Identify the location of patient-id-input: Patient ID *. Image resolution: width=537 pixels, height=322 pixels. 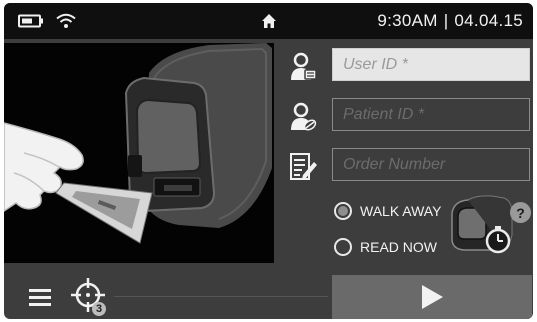
(431, 114).